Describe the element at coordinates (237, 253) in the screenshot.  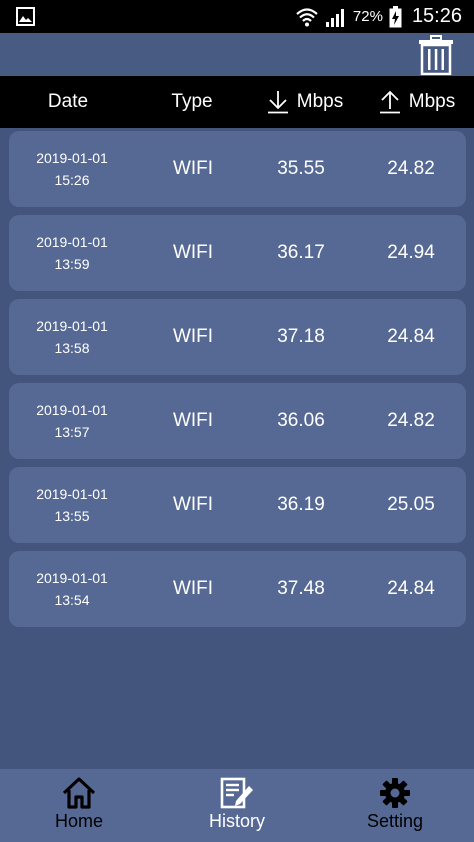
I see `history-row: 2019-01-01 13:59 WIFI 36.17 24.94` at that location.